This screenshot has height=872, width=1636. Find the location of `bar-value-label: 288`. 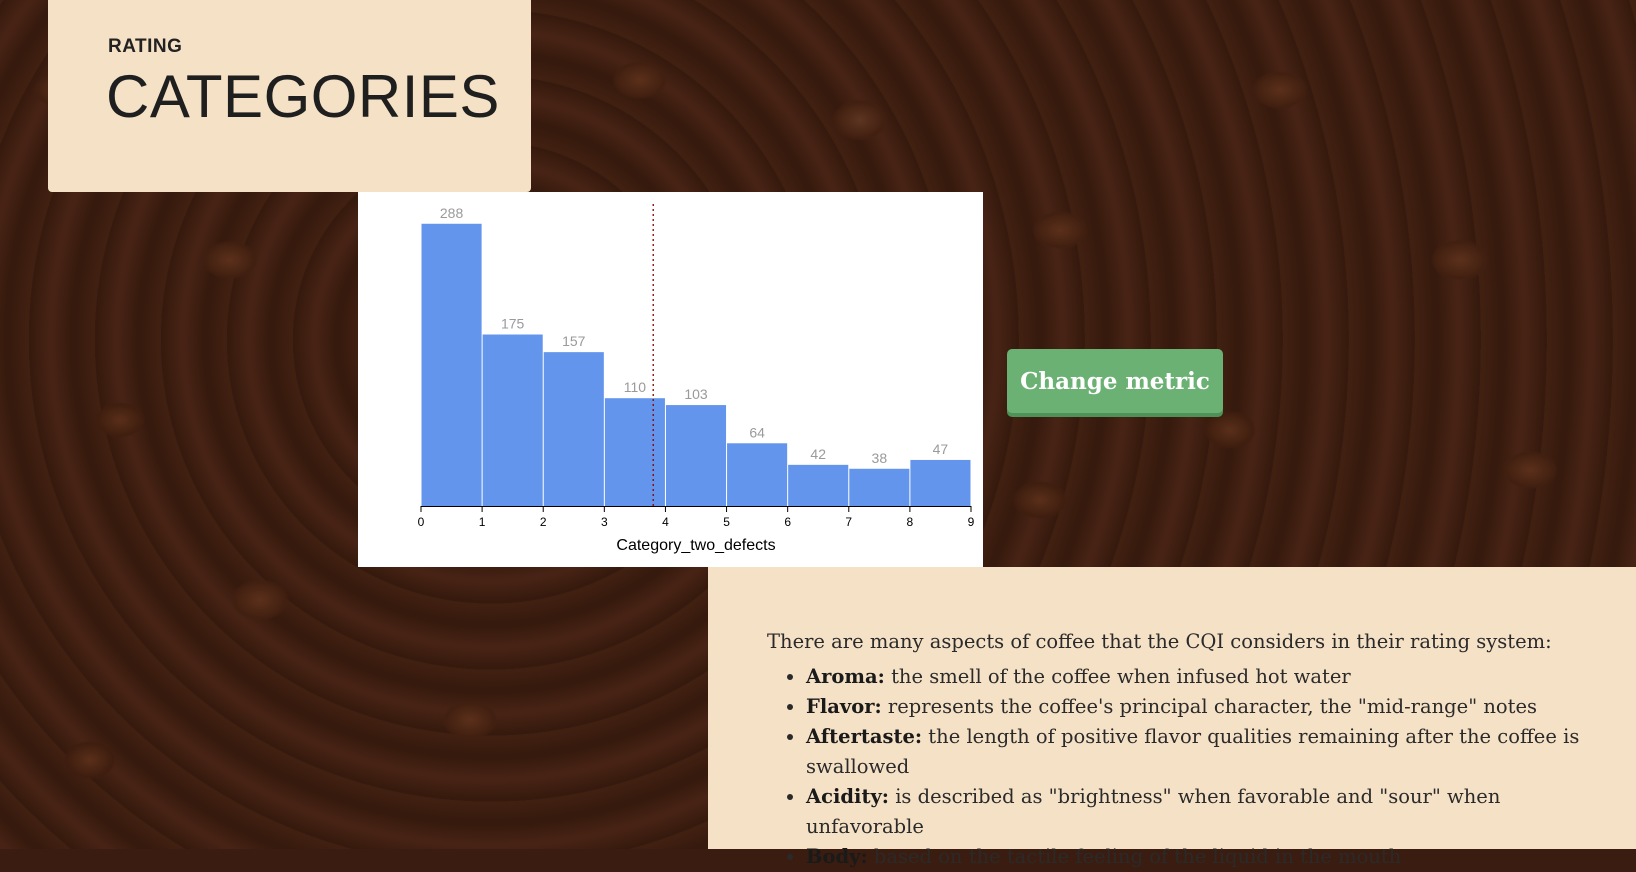

bar-value-label: 288 is located at coordinates (452, 213).